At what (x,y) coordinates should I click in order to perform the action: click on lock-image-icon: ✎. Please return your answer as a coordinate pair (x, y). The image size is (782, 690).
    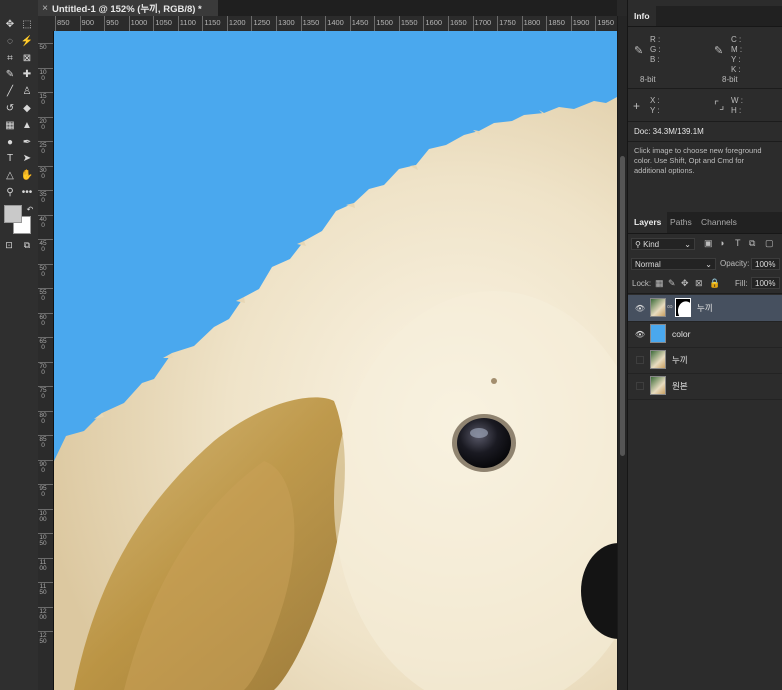
    Looking at the image, I should click on (672, 283).